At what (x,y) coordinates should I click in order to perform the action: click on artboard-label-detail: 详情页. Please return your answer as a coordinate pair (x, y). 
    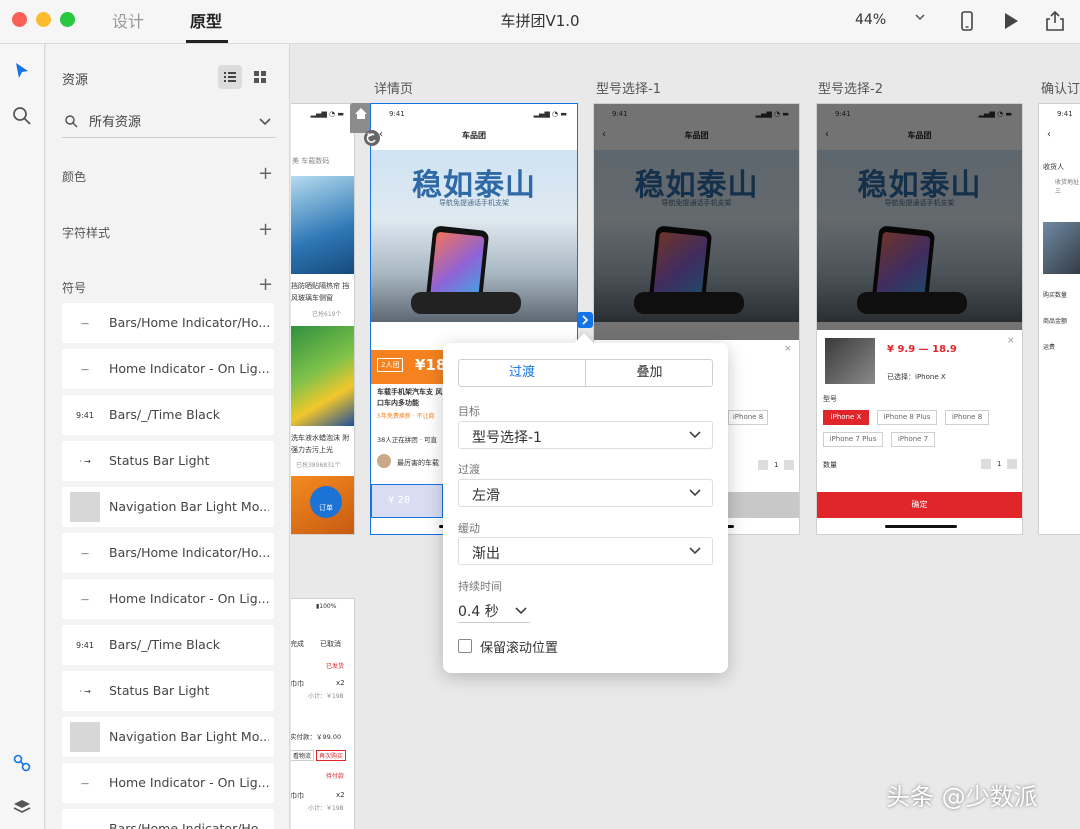
    Looking at the image, I should click on (393, 87).